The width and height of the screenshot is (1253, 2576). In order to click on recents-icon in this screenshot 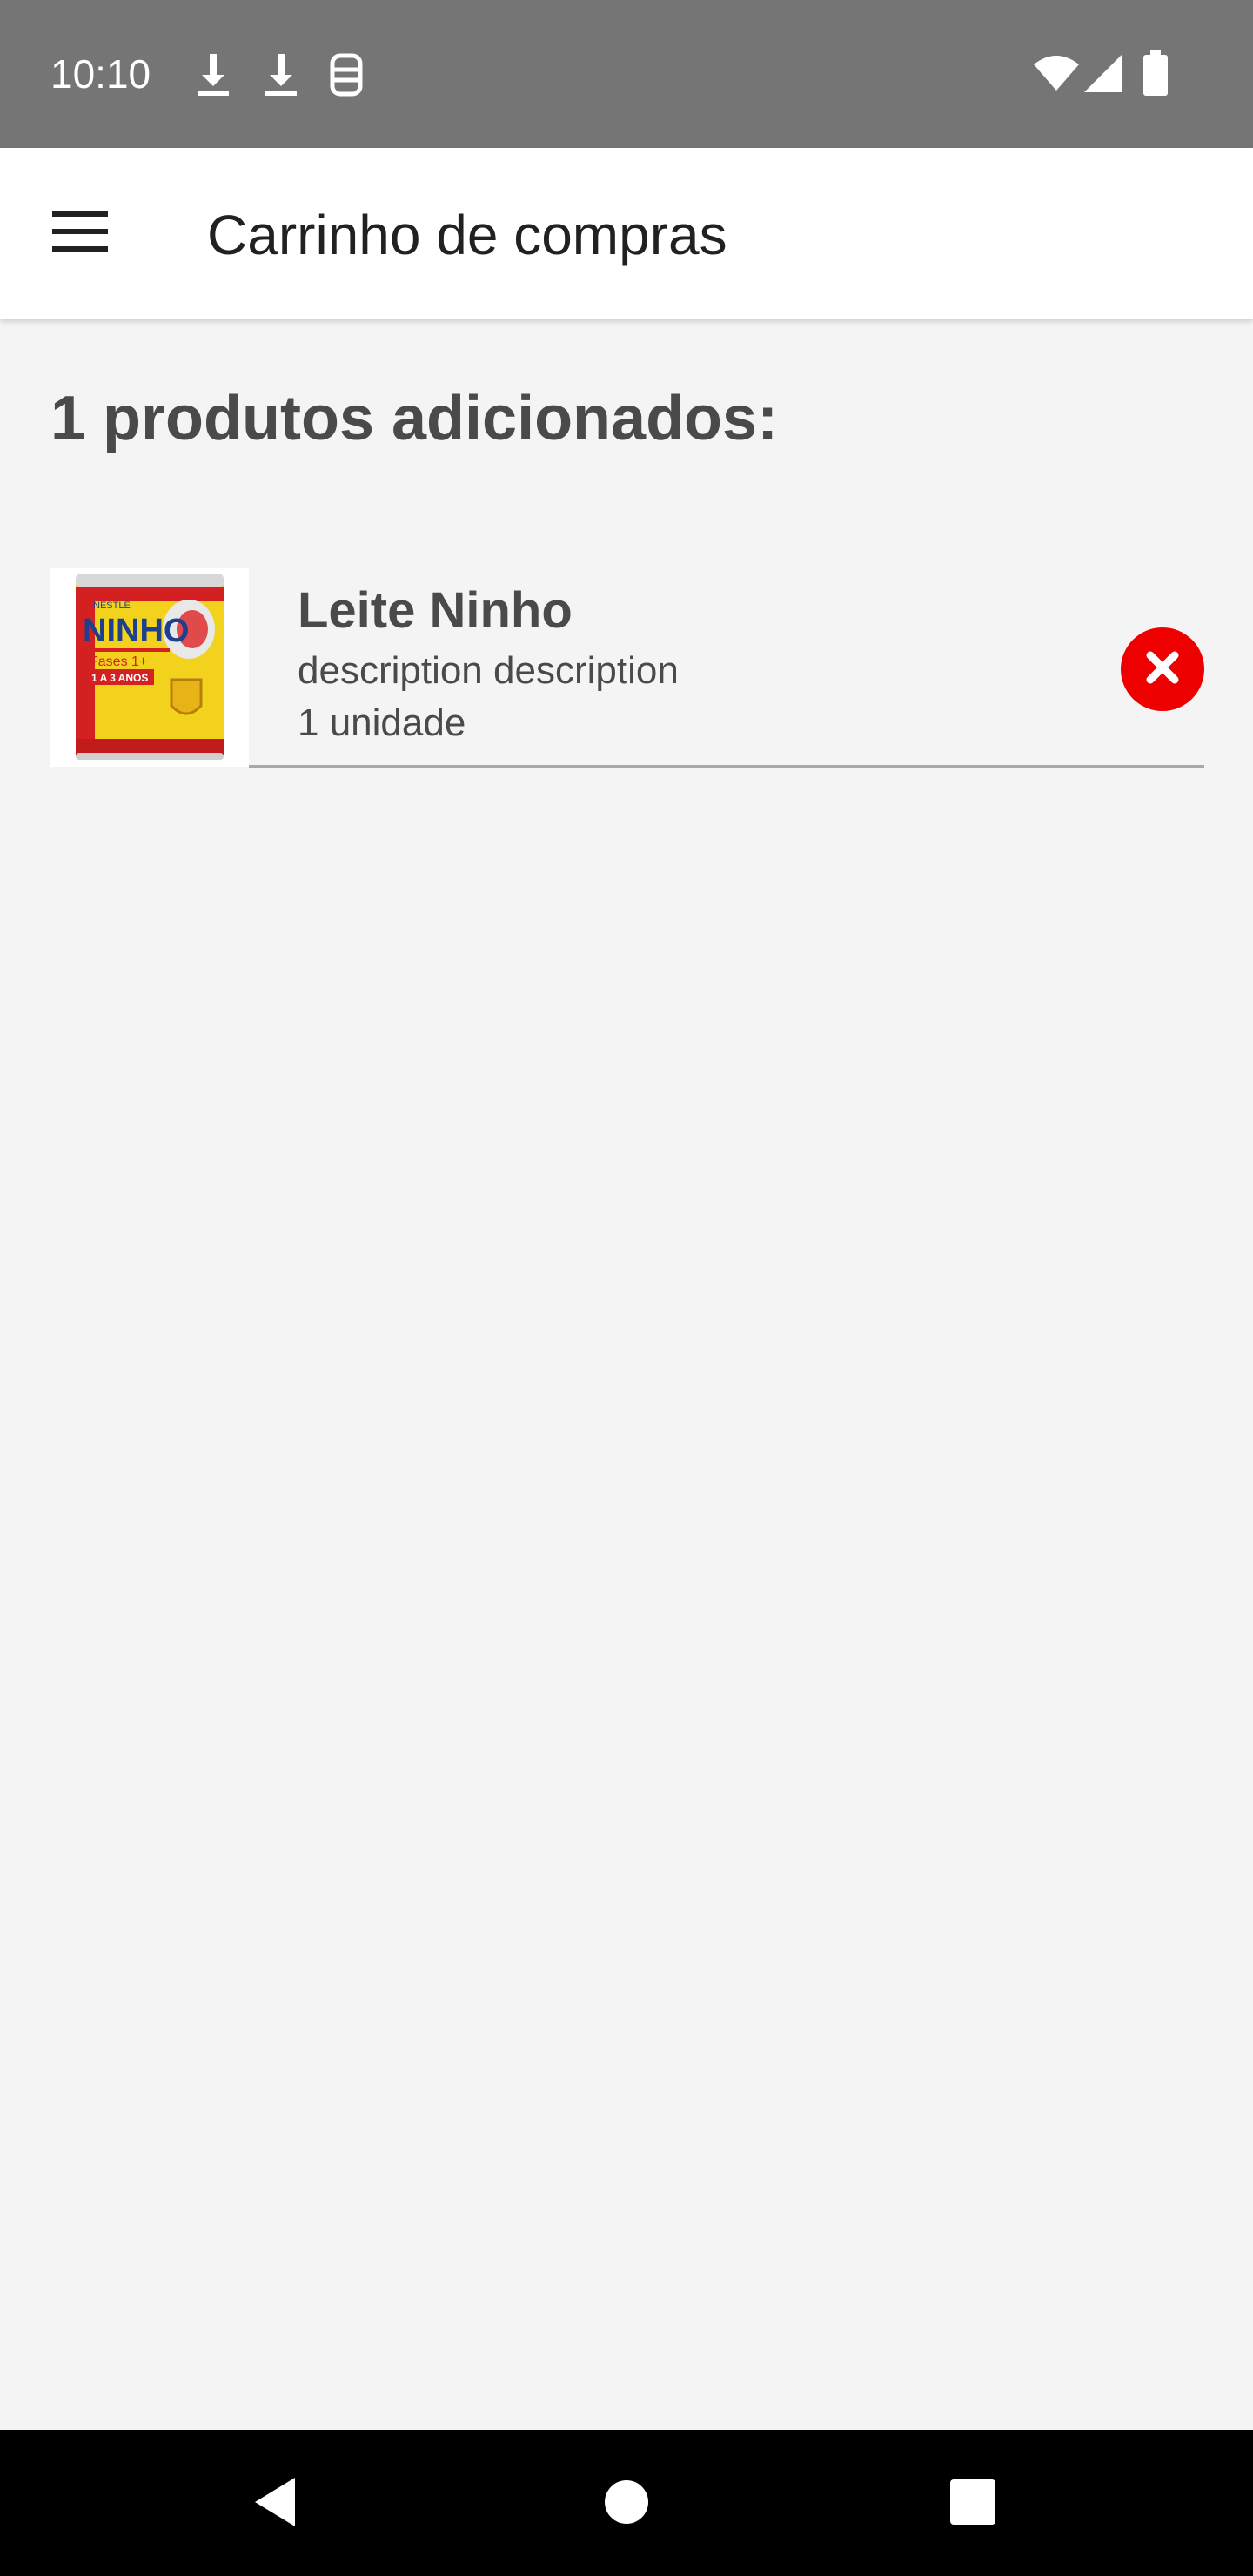, I will do `click(972, 2504)`.